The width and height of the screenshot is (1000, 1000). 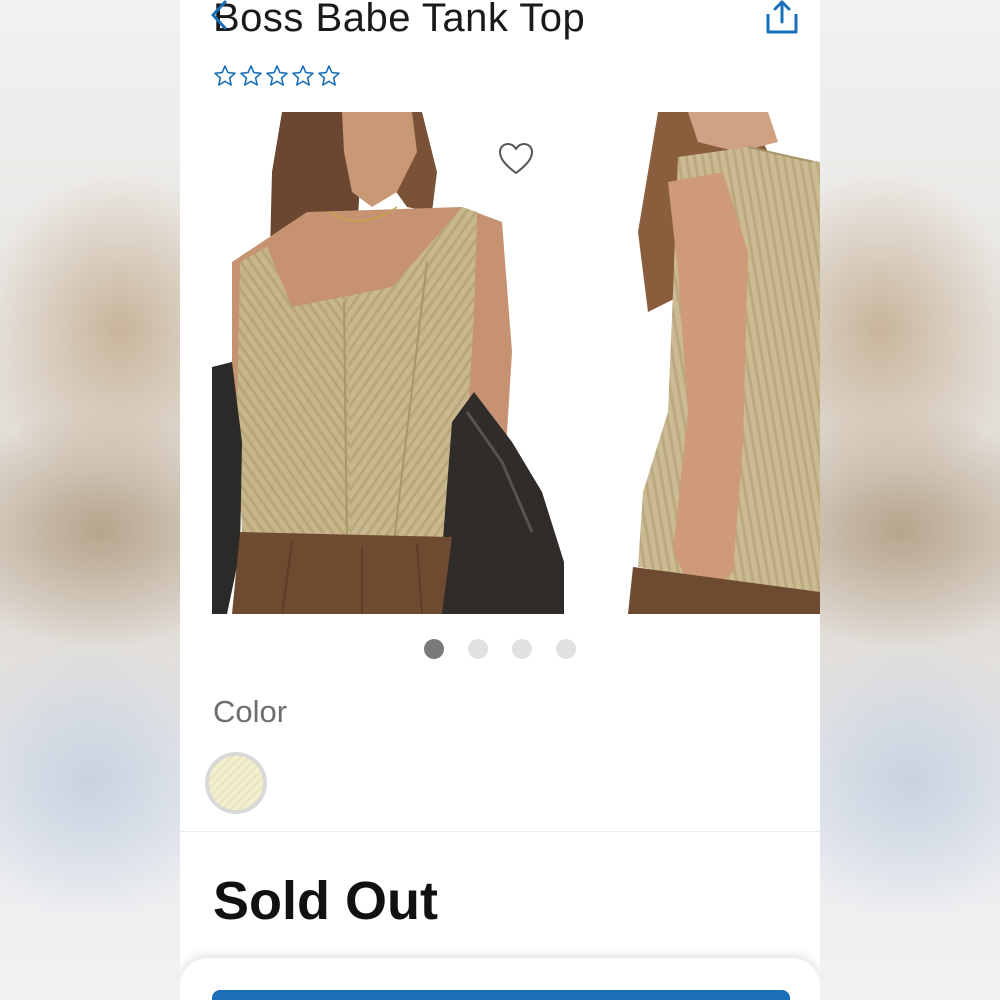 I want to click on sold-out-status: Sold Out, so click(x=325, y=901).